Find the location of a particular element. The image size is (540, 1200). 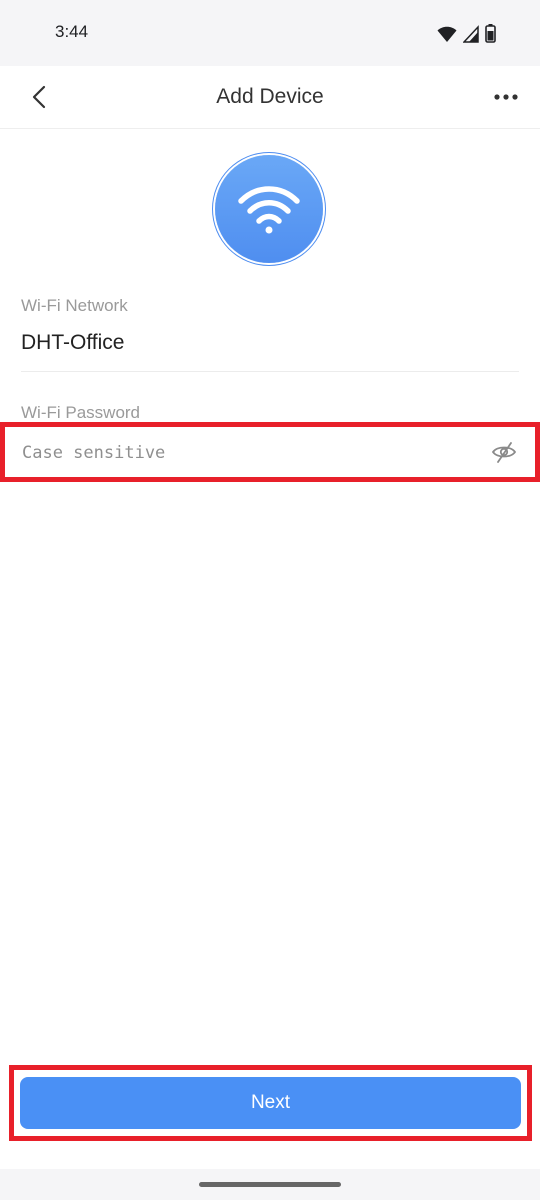

eye-off-icon is located at coordinates (504, 452).